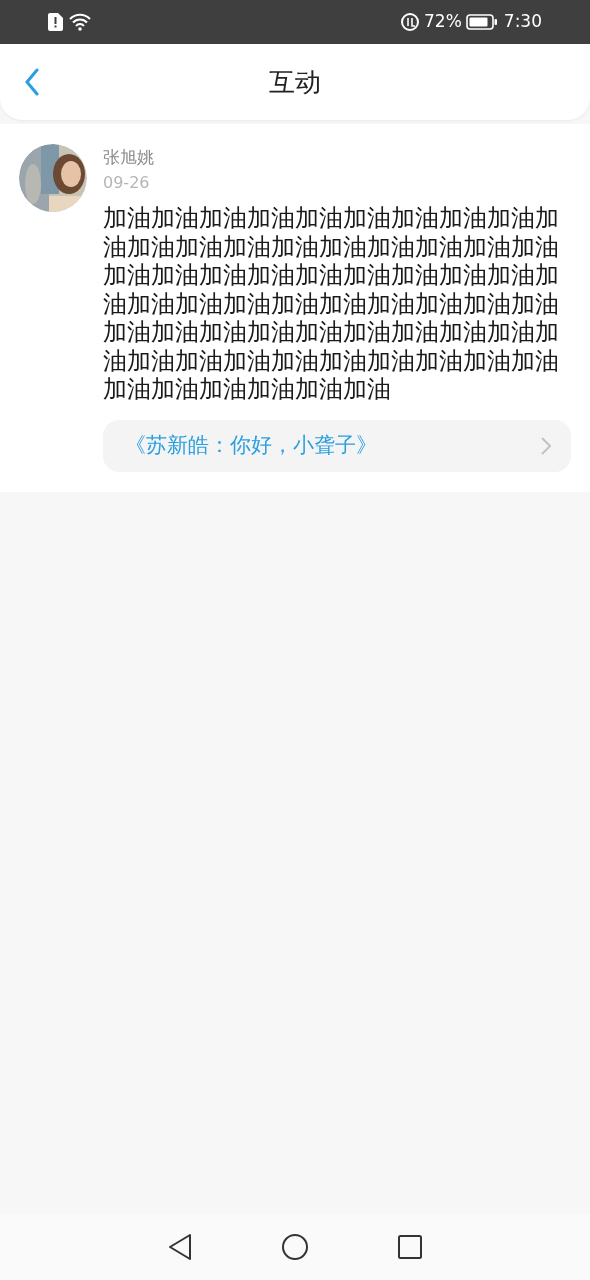 This screenshot has height=1280, width=590. Describe the element at coordinates (80, 22) in the screenshot. I see `wifi-icon` at that location.